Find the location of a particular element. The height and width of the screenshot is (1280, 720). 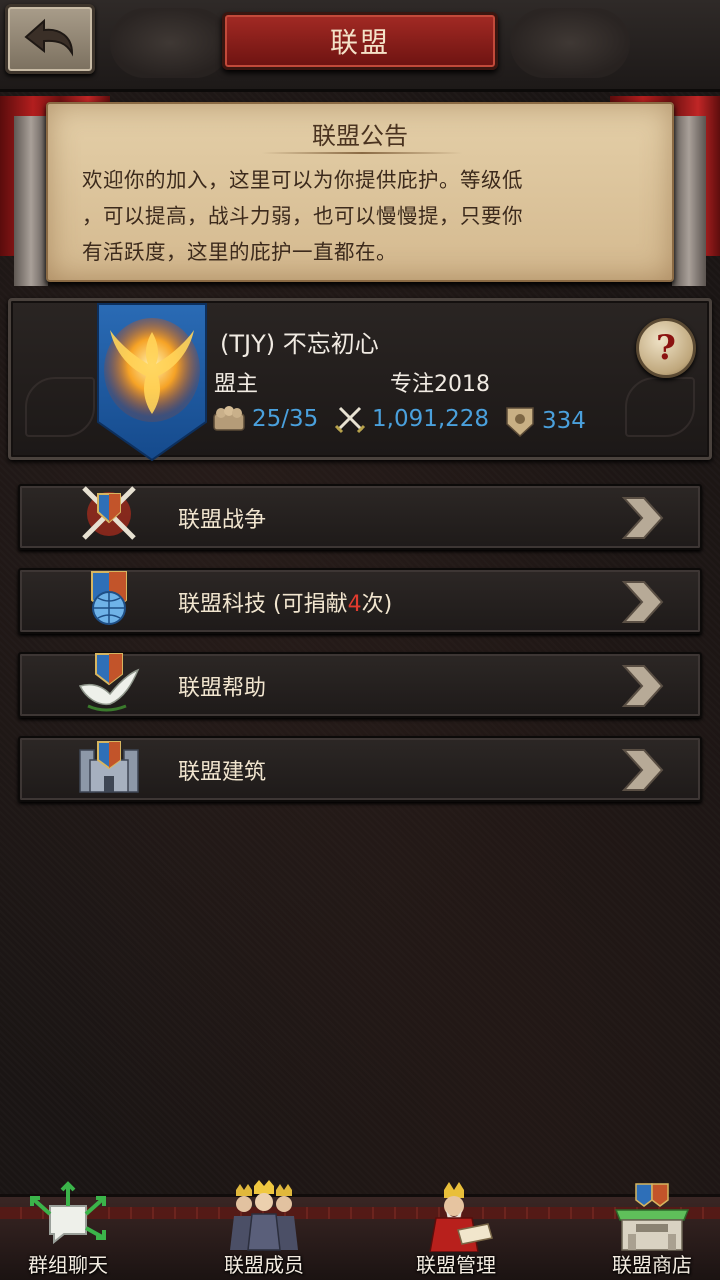

ornament-corner-left is located at coordinates (60, 407).